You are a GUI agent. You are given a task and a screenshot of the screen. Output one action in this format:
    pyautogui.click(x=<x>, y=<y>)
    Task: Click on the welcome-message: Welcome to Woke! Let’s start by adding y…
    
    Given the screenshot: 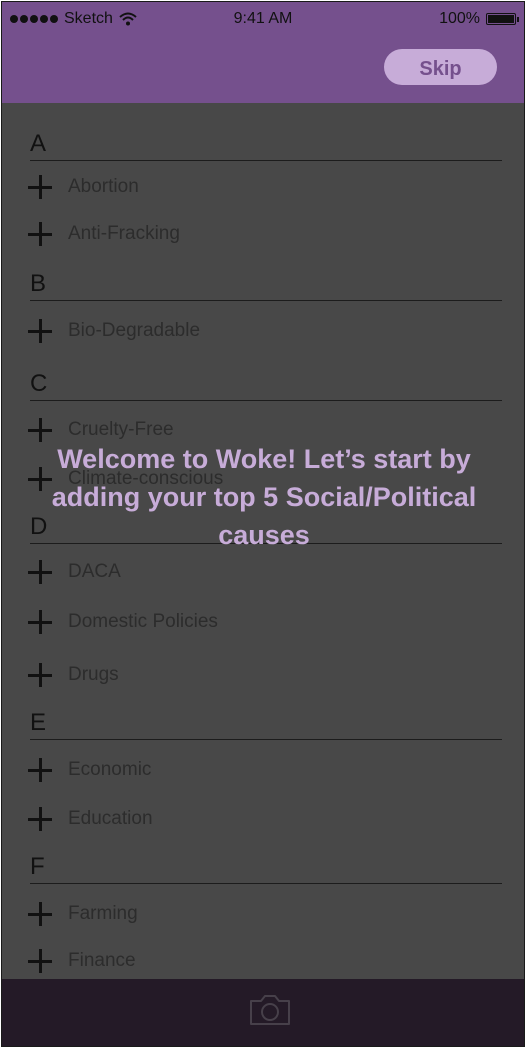 What is the action you would take?
    pyautogui.click(x=264, y=497)
    